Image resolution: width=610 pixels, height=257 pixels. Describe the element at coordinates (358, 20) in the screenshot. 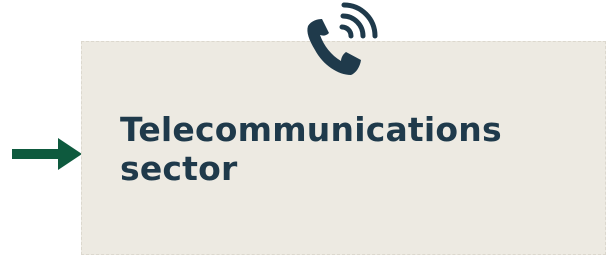

I see `signal-waves` at that location.